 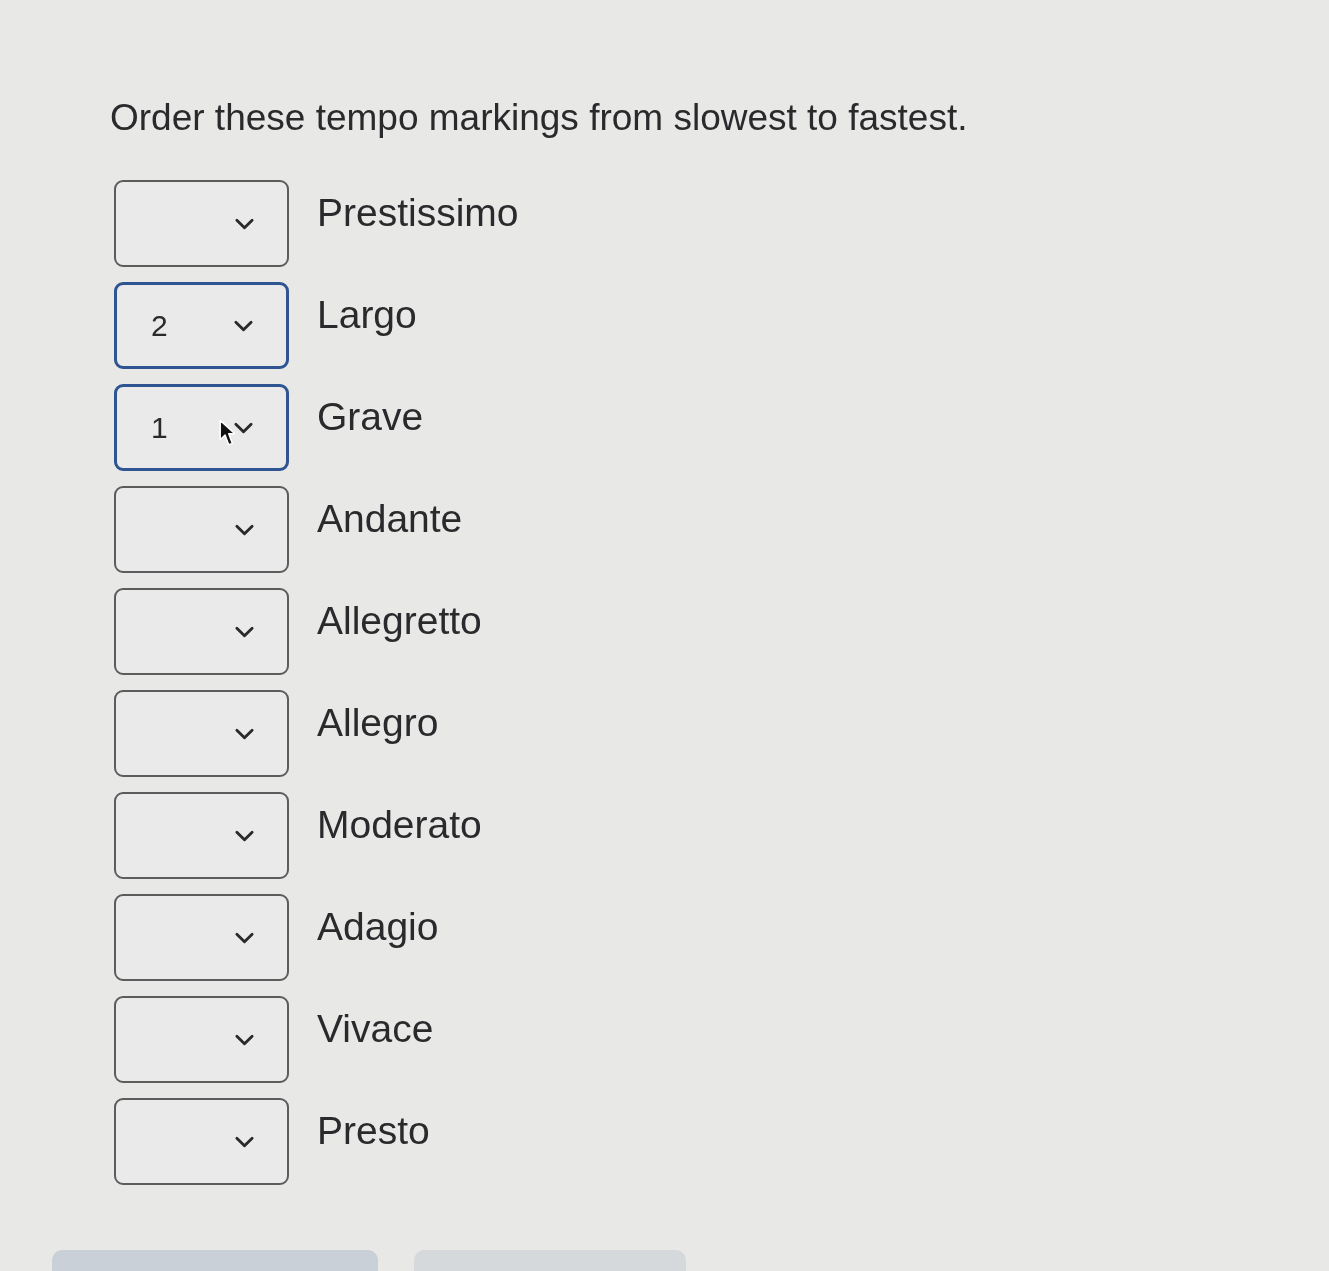 What do you see at coordinates (378, 927) in the screenshot?
I see `tempo-label: Adagio` at bounding box center [378, 927].